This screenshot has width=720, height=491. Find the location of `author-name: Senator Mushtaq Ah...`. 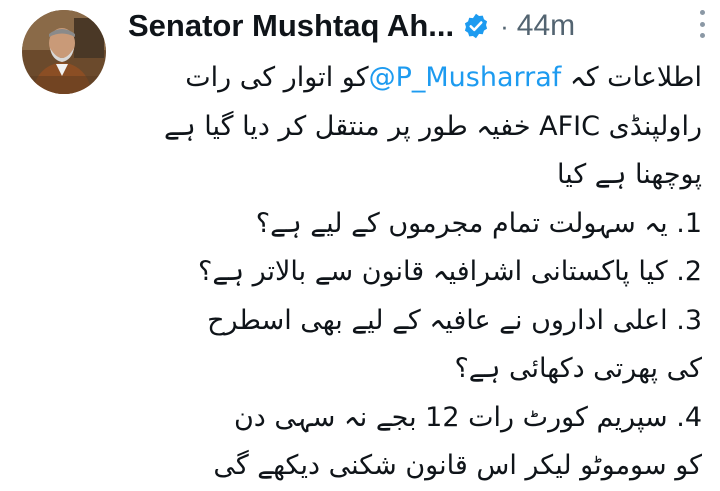

author-name: Senator Mushtaq Ah... is located at coordinates (291, 26).